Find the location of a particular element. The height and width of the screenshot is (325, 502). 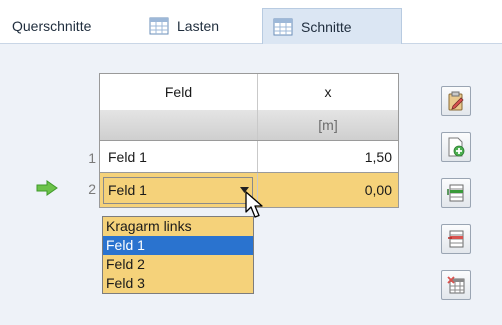

row-number: 1 is located at coordinates (92, 158).